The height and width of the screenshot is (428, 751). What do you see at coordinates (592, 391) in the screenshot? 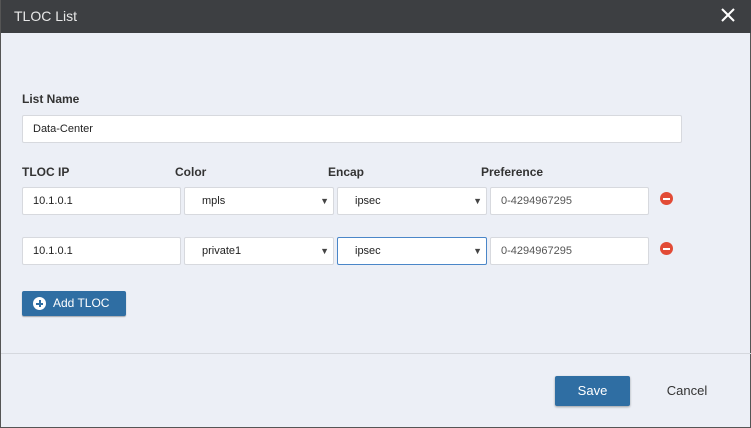
I see `save-button: Save` at bounding box center [592, 391].